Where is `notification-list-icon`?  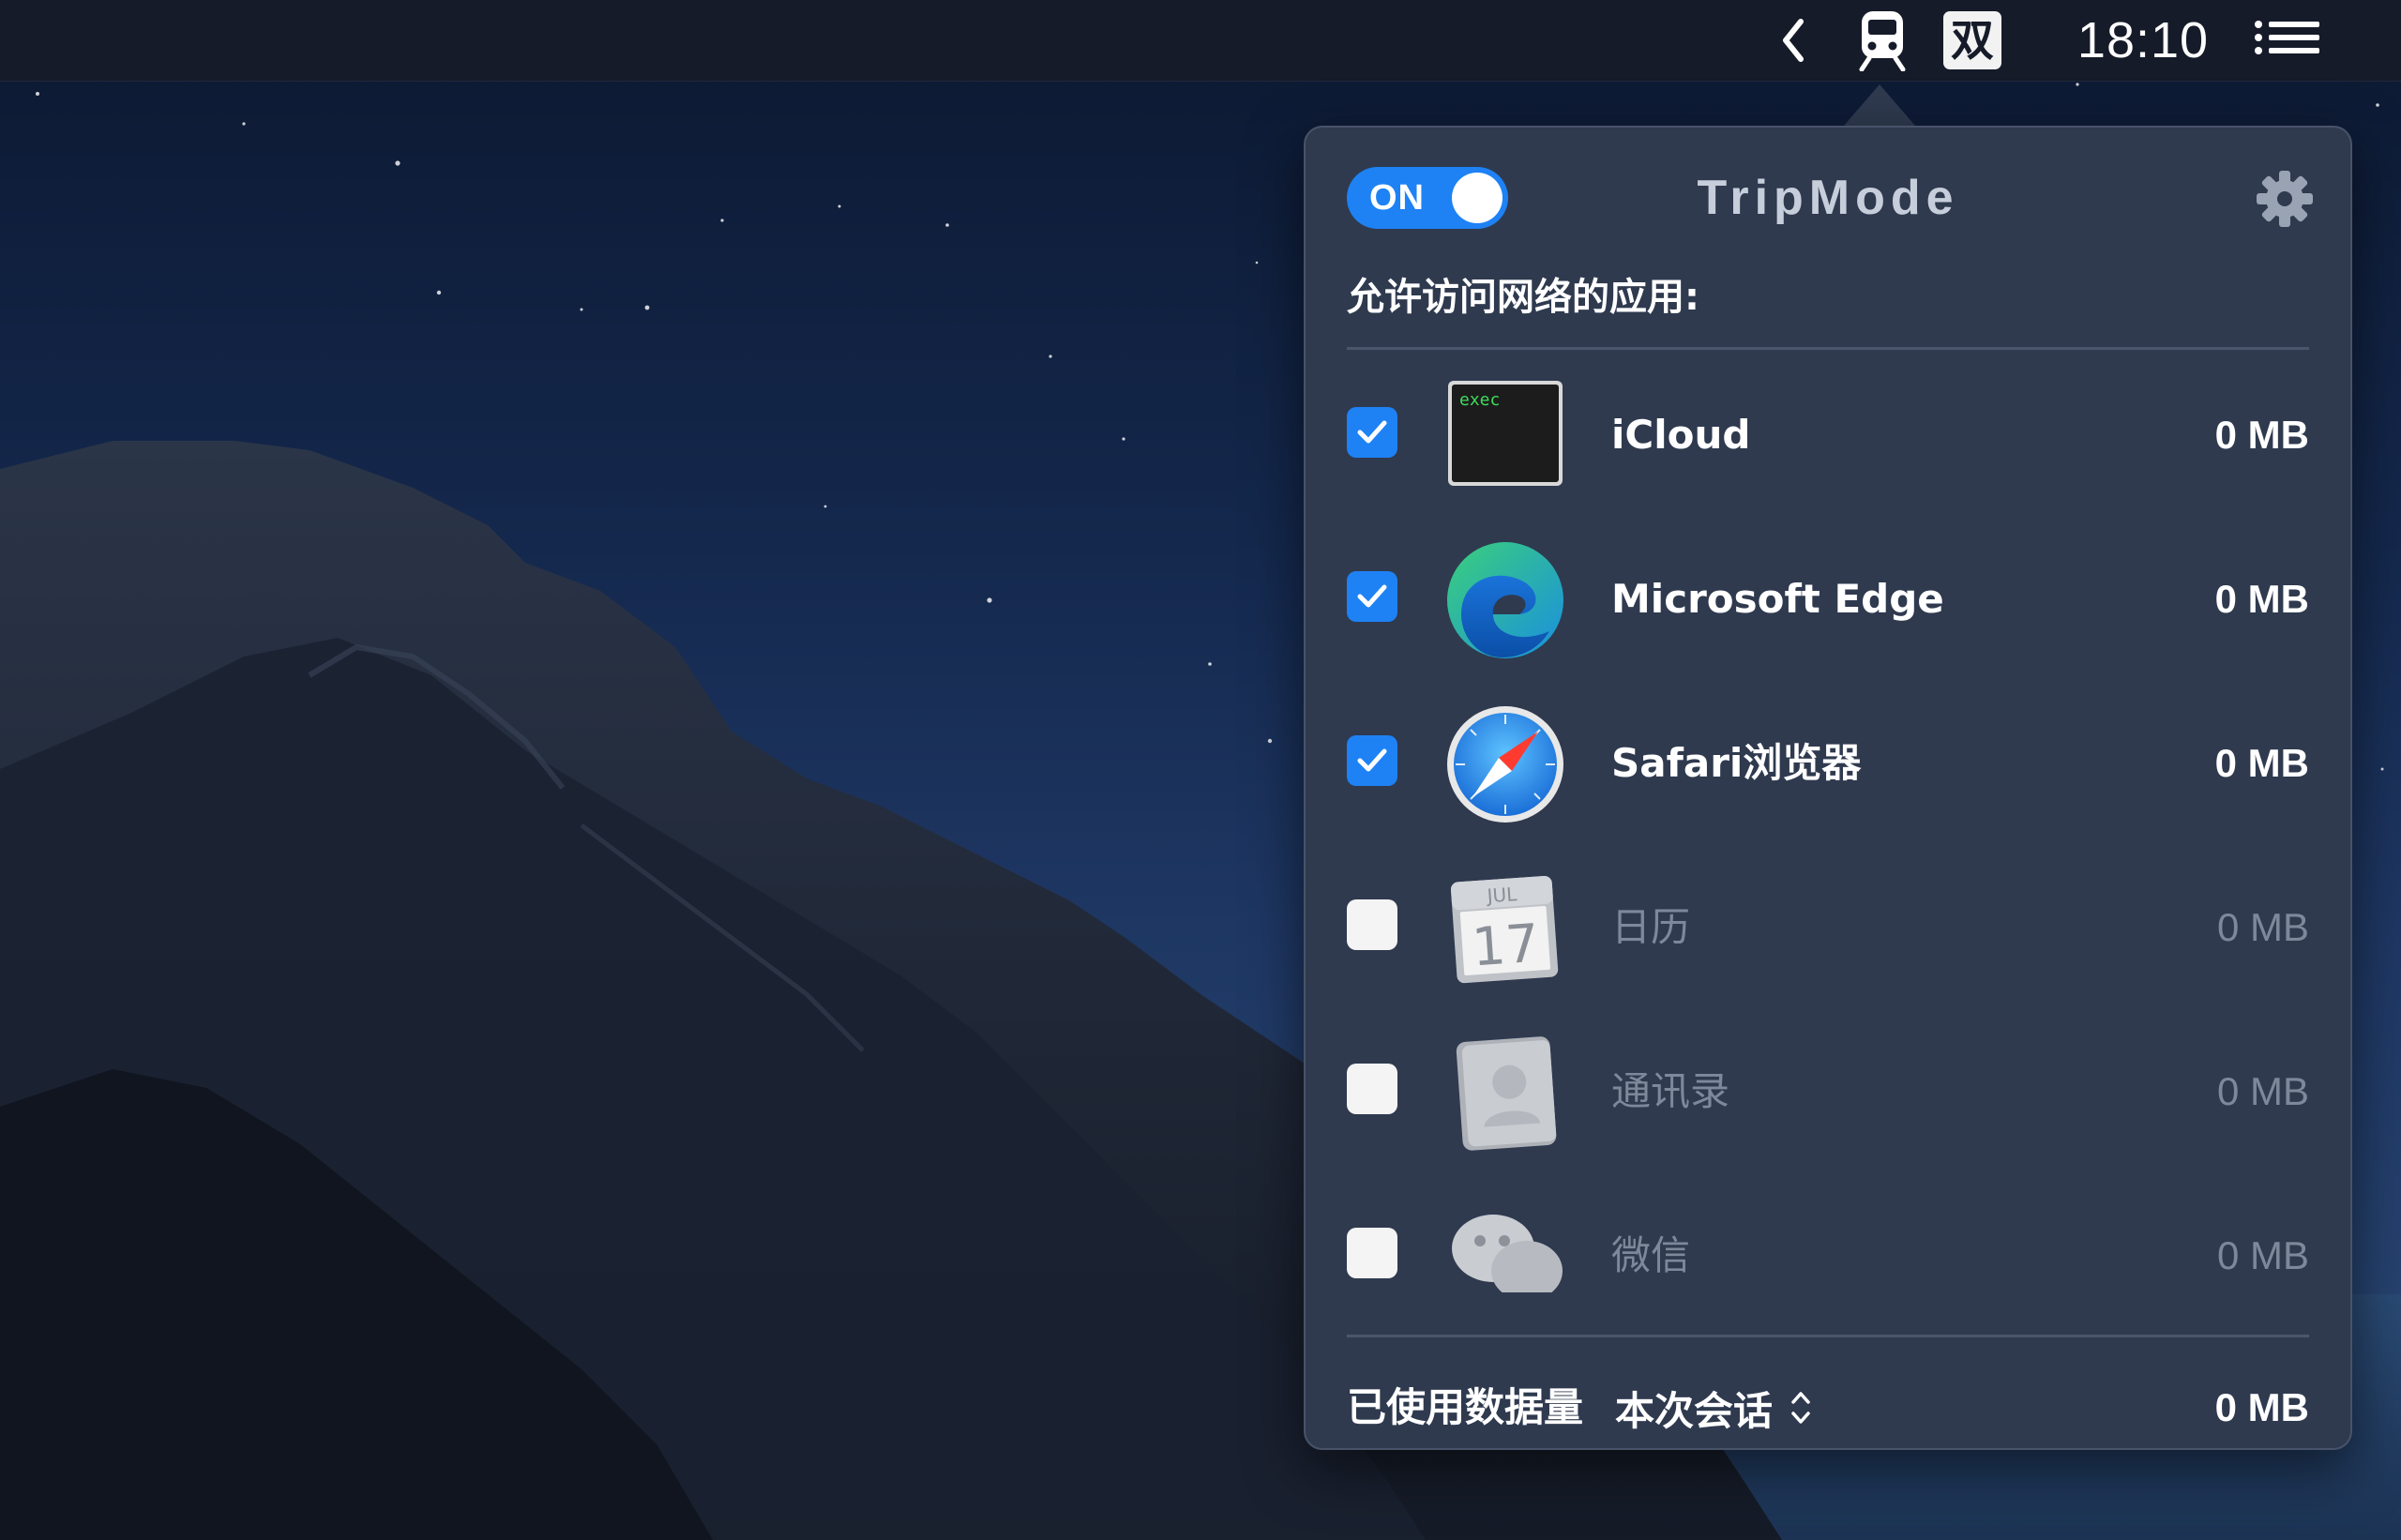
notification-list-icon is located at coordinates (2286, 40).